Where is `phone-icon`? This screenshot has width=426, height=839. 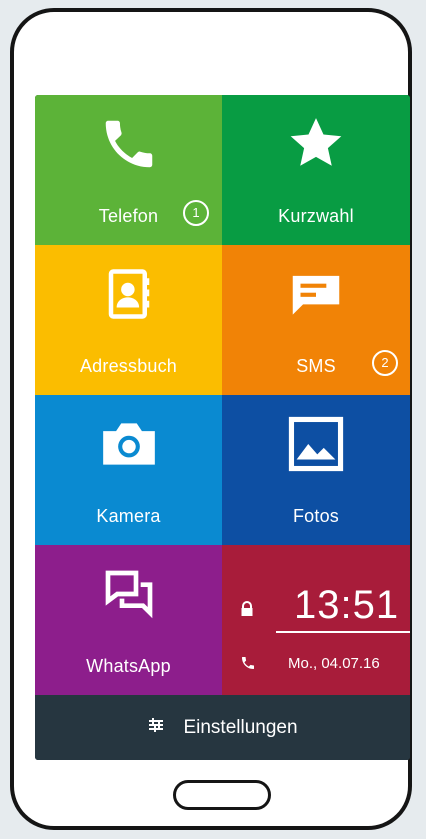
phone-icon is located at coordinates (129, 144).